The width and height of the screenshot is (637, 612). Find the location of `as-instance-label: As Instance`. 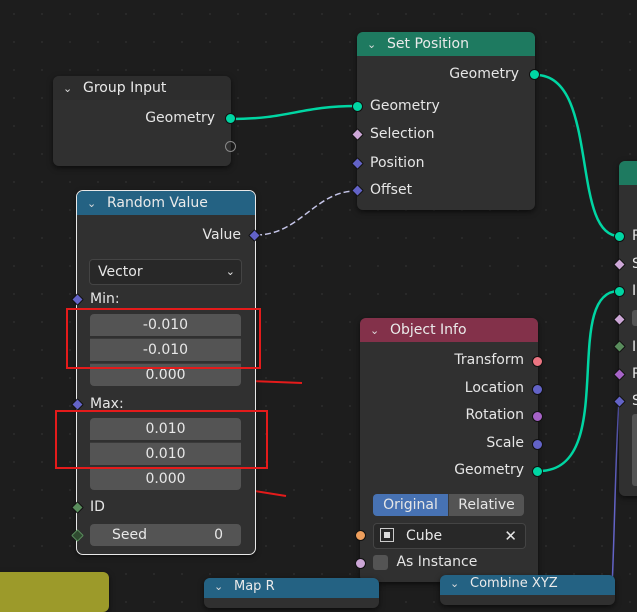

as-instance-label: As Instance is located at coordinates (437, 562).